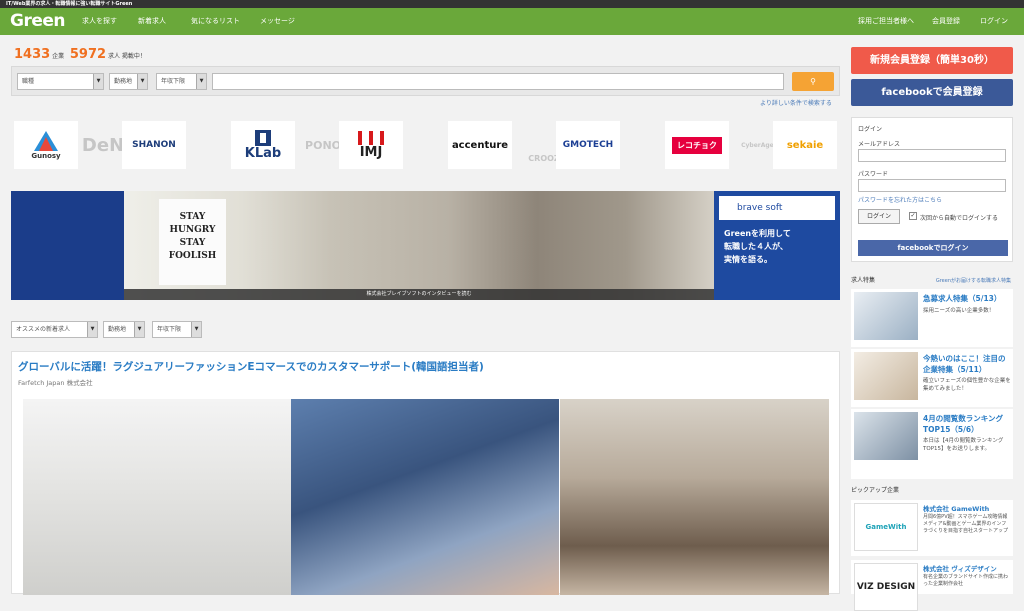  What do you see at coordinates (932, 281) in the screenshot?
I see `features-header: 求人特集 Greenがお届けする転職求人特集` at bounding box center [932, 281].